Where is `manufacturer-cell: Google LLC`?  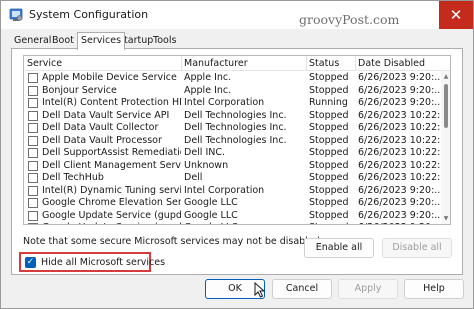
manufacturer-cell: Google LLC is located at coordinates (211, 202).